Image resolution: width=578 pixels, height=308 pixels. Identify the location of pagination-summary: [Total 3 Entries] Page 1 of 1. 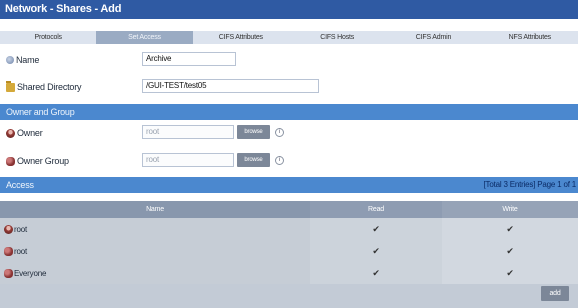
(530, 184).